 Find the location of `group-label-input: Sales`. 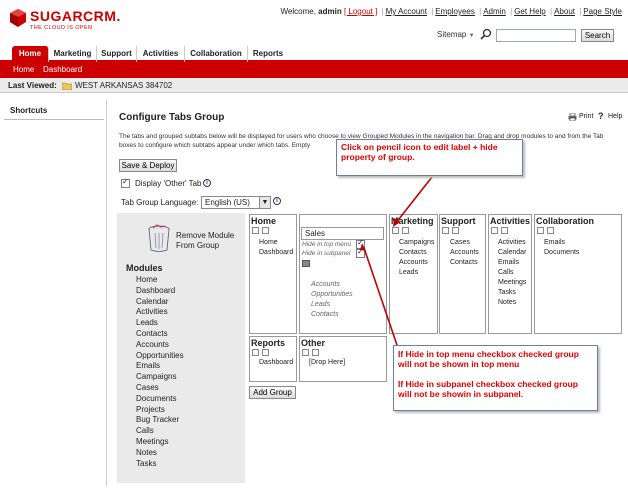

group-label-input: Sales is located at coordinates (342, 233).